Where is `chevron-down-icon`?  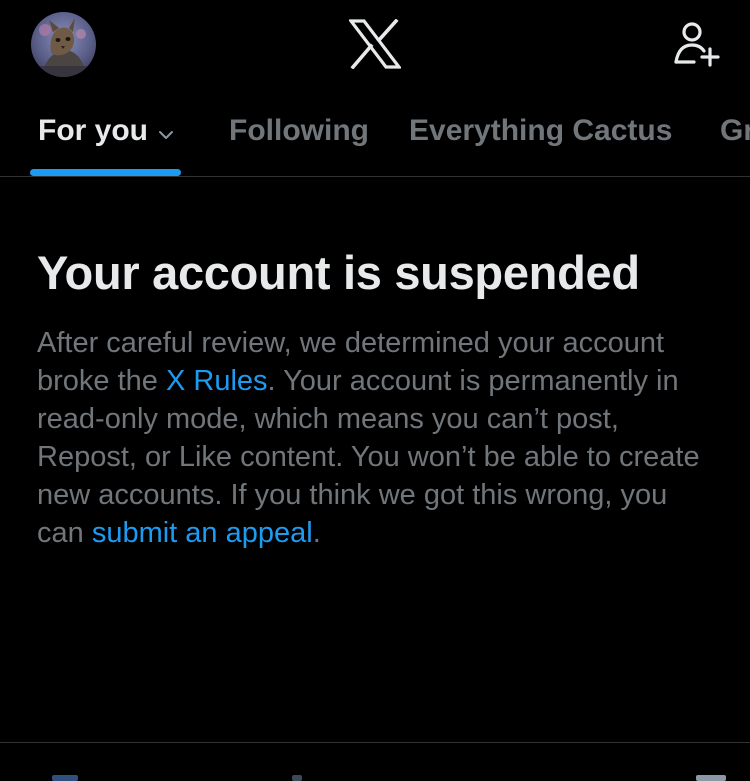 chevron-down-icon is located at coordinates (166, 129).